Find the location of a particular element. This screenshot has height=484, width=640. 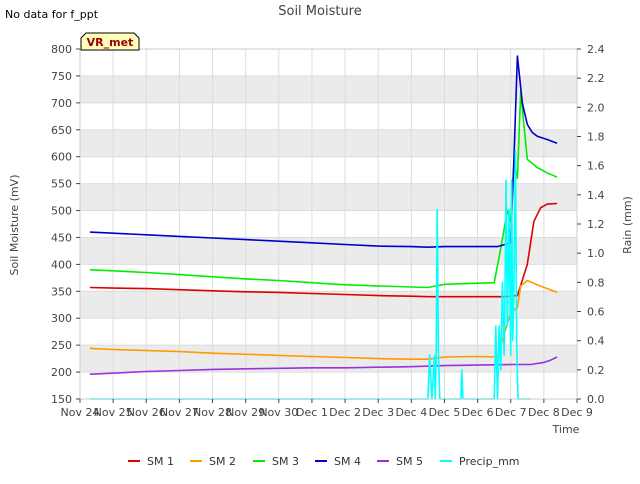

y-tick-label: 650 is located at coordinates (61, 130).